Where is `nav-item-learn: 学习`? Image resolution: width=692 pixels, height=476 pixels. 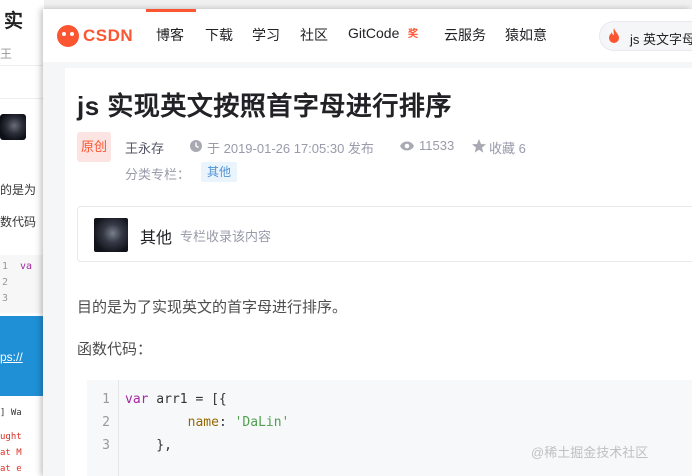 nav-item-learn: 学习 is located at coordinates (266, 35).